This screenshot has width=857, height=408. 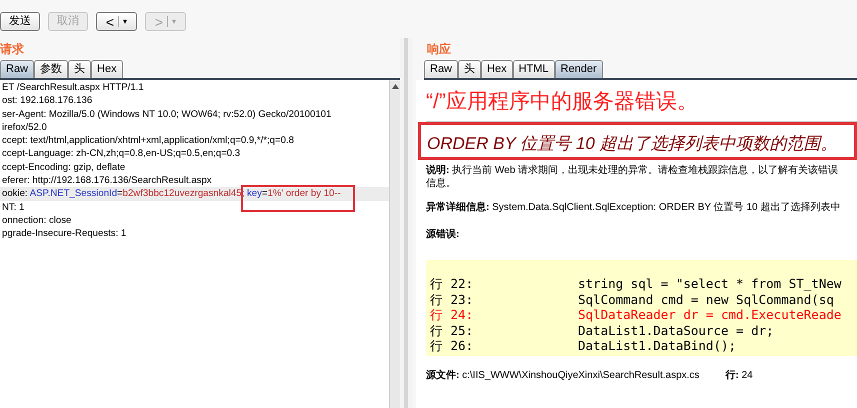 I want to click on toolbar-button: 发送, so click(x=20, y=21).